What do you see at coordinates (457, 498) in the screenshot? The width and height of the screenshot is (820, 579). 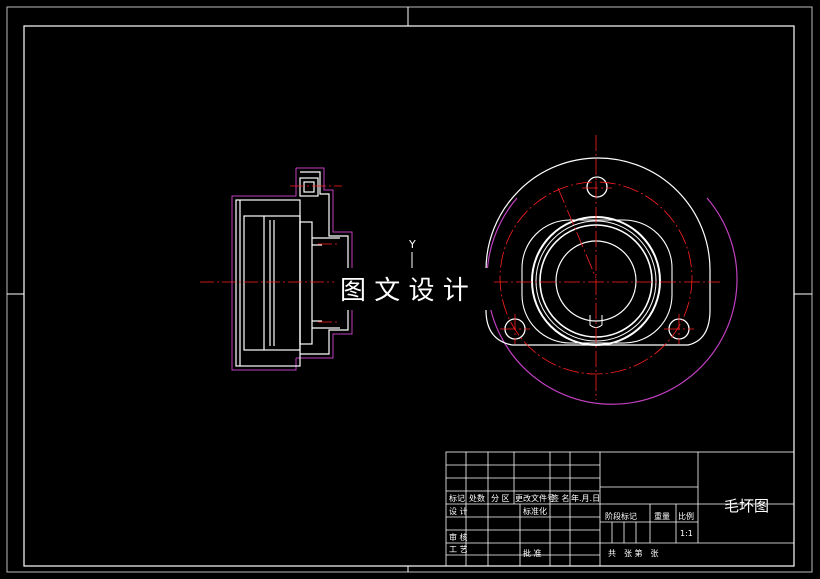 I see `title-block-mark: 标记` at bounding box center [457, 498].